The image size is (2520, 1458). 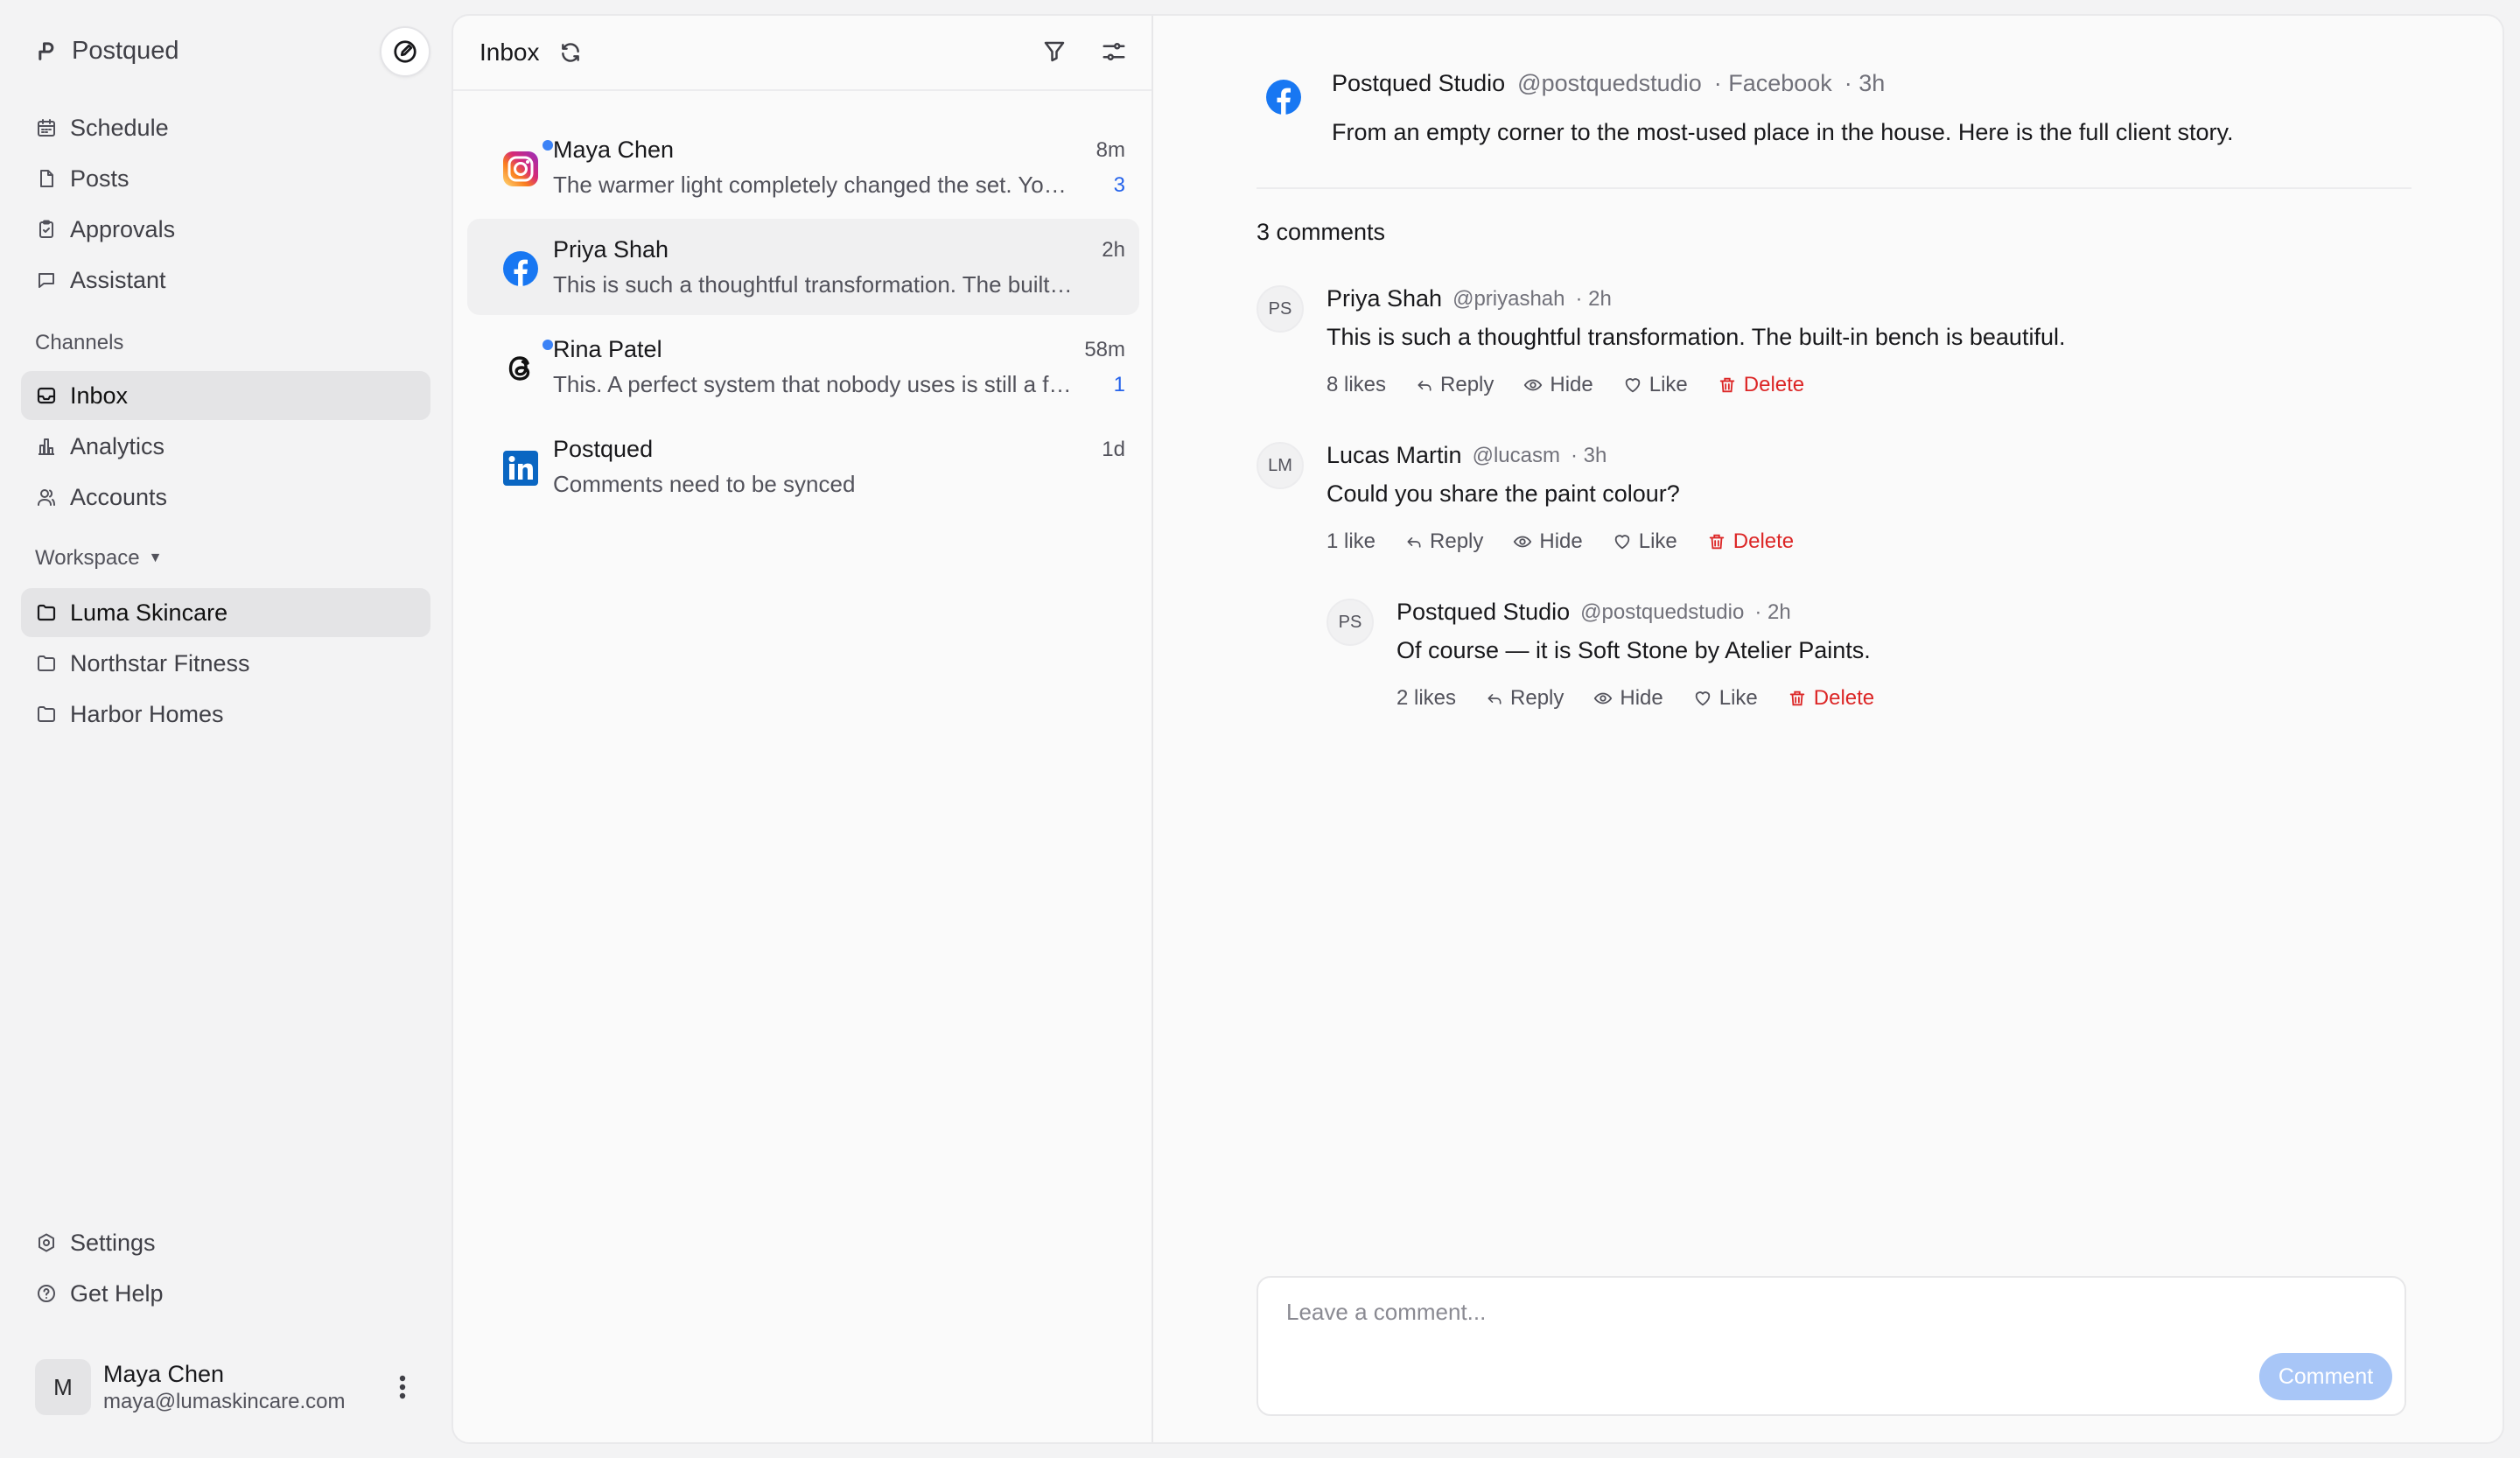 What do you see at coordinates (119, 127) in the screenshot?
I see `nav-label: Schedule` at bounding box center [119, 127].